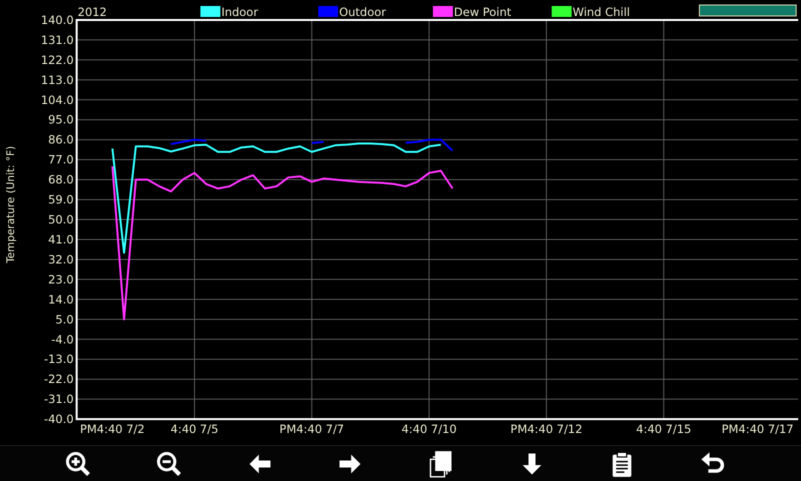 This screenshot has width=801, height=481. What do you see at coordinates (59, 359) in the screenshot?
I see `y-tick-label: -13.0` at bounding box center [59, 359].